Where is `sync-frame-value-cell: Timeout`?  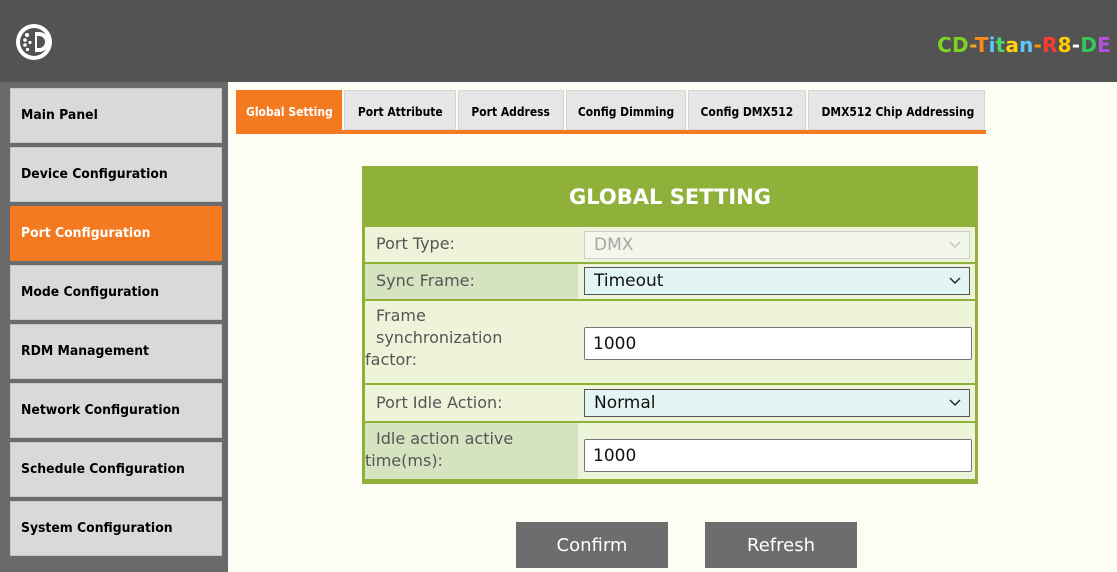
sync-frame-value-cell: Timeout is located at coordinates (777, 281).